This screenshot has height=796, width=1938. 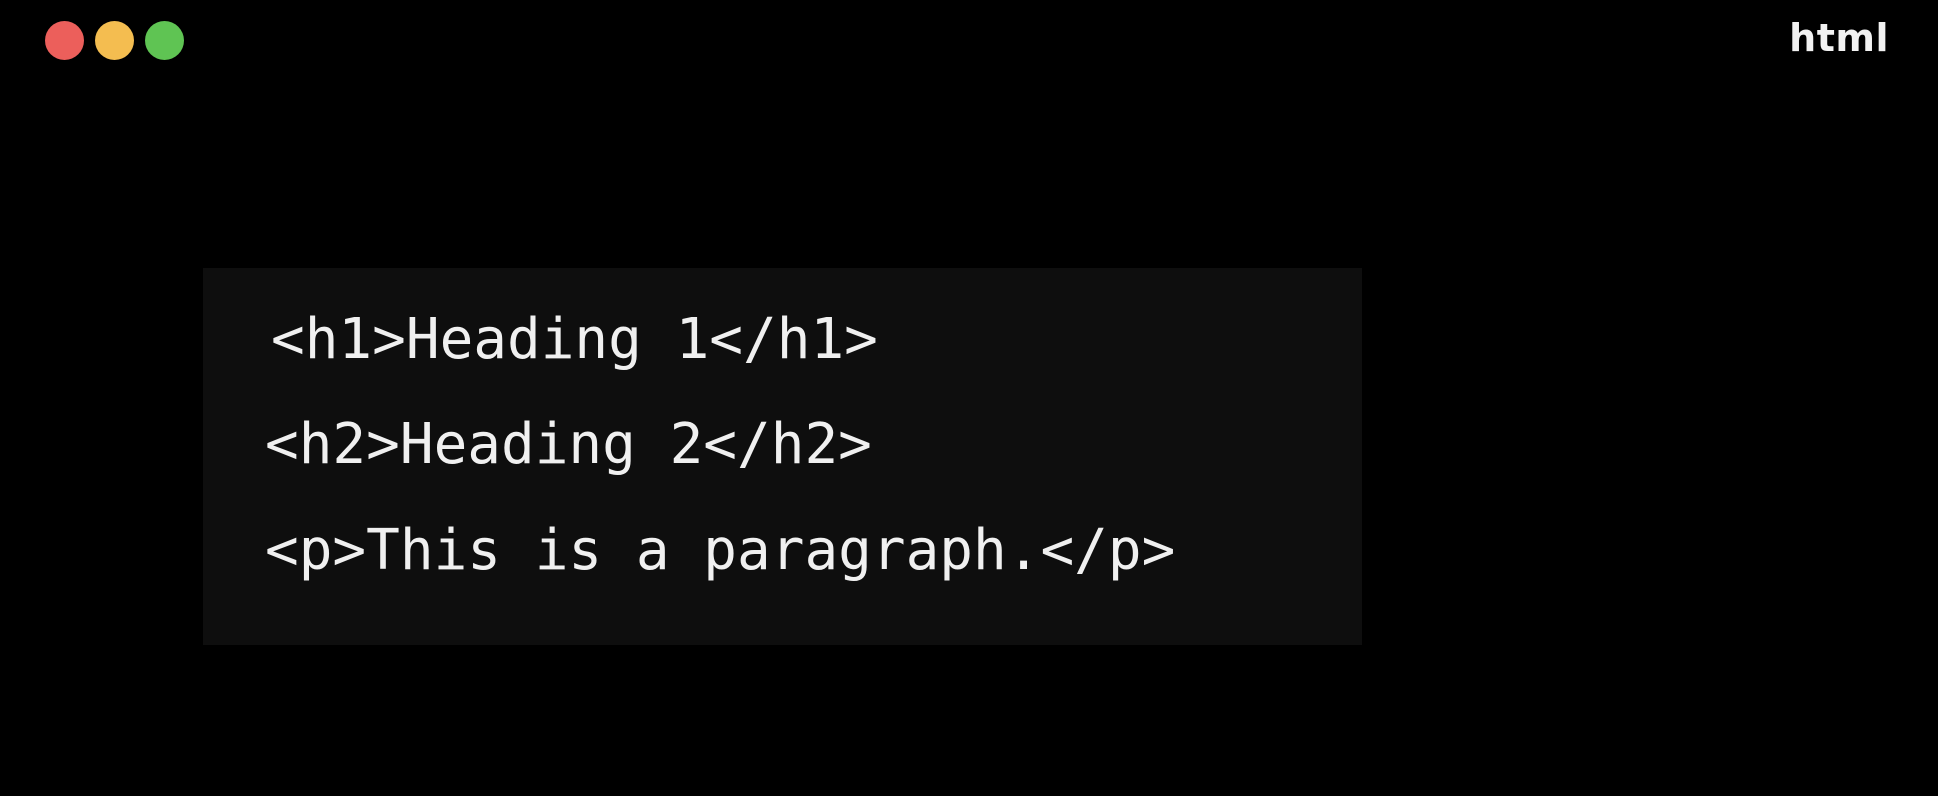 What do you see at coordinates (720, 550) in the screenshot?
I see `code-line: <p>This is a paragraph.</p>` at bounding box center [720, 550].